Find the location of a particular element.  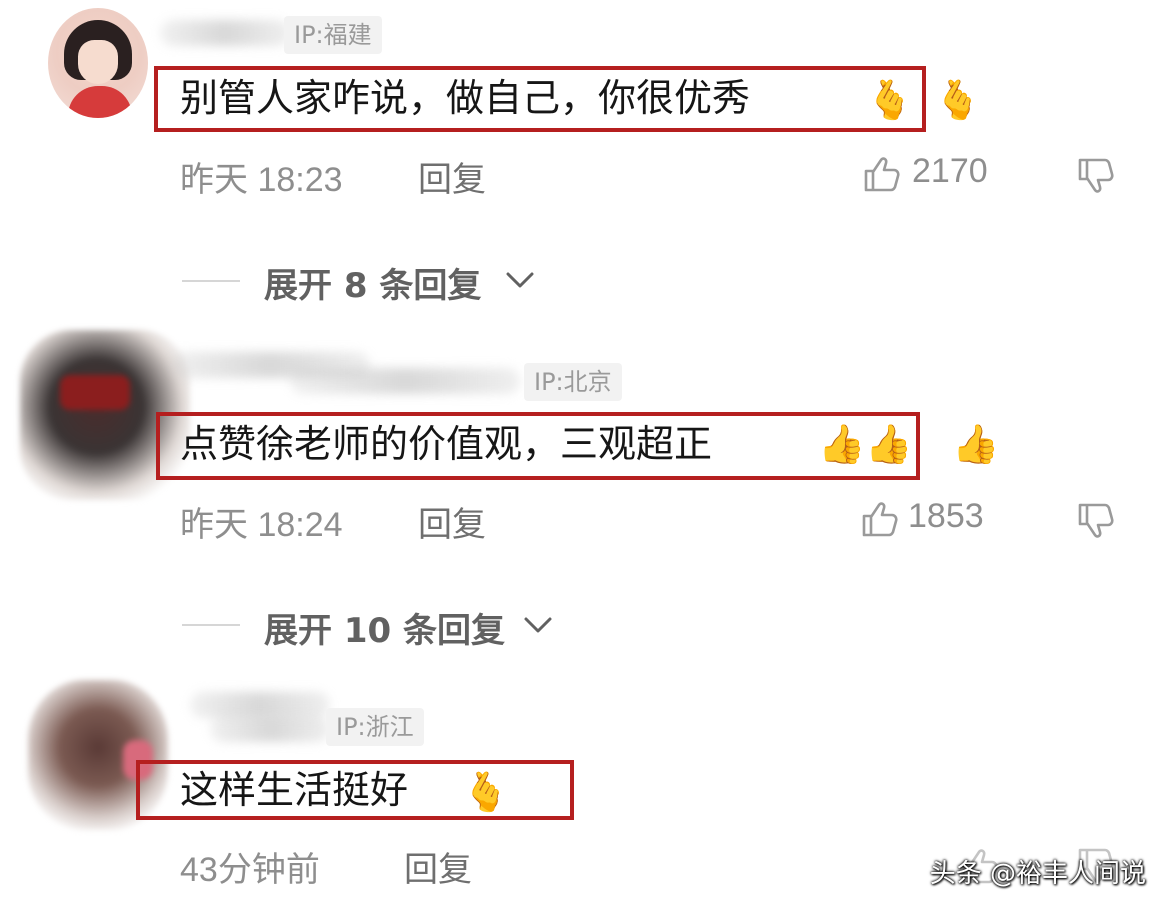

ip-location-tag: IP:浙江 is located at coordinates (375, 727).